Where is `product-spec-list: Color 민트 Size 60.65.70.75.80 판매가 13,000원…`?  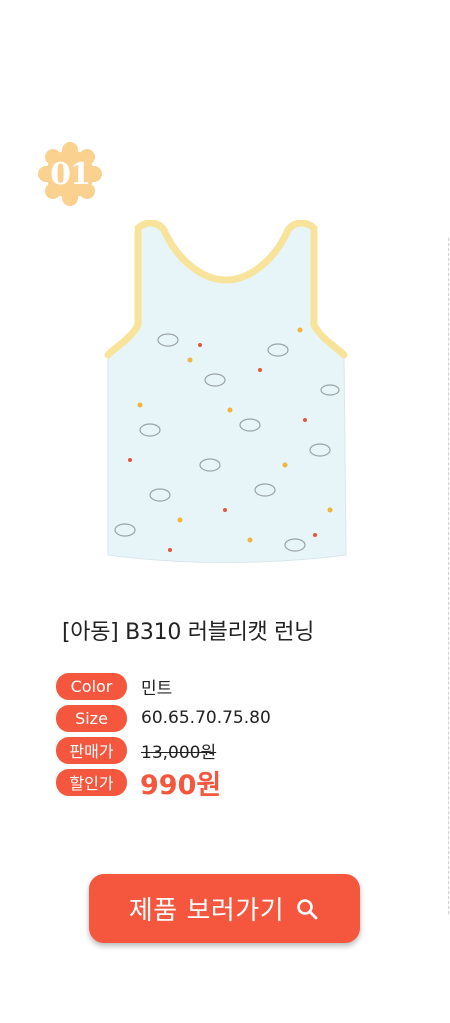
product-spec-list: Color 민트 Size 60.65.70.75.80 판매가 13,000원… is located at coordinates (236, 735).